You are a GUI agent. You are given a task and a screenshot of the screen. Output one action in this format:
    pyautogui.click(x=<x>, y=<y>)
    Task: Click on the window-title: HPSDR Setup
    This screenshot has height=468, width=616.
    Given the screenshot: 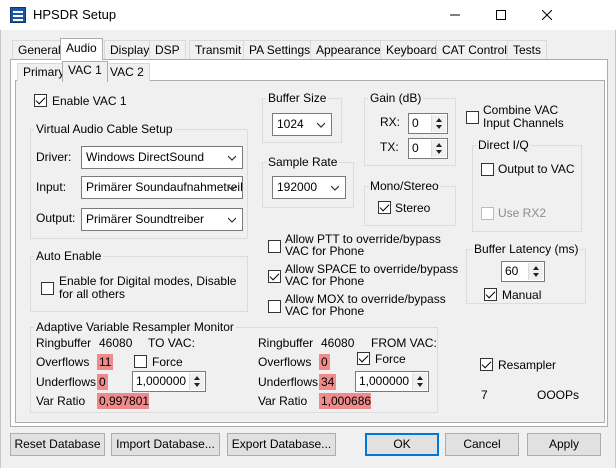 What is the action you would take?
    pyautogui.click(x=75, y=14)
    